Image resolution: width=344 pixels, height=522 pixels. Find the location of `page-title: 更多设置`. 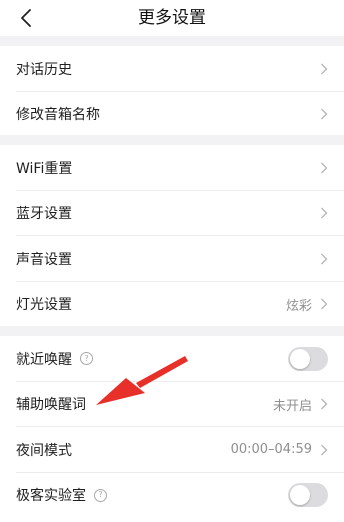

page-title: 更多设置 is located at coordinates (172, 18).